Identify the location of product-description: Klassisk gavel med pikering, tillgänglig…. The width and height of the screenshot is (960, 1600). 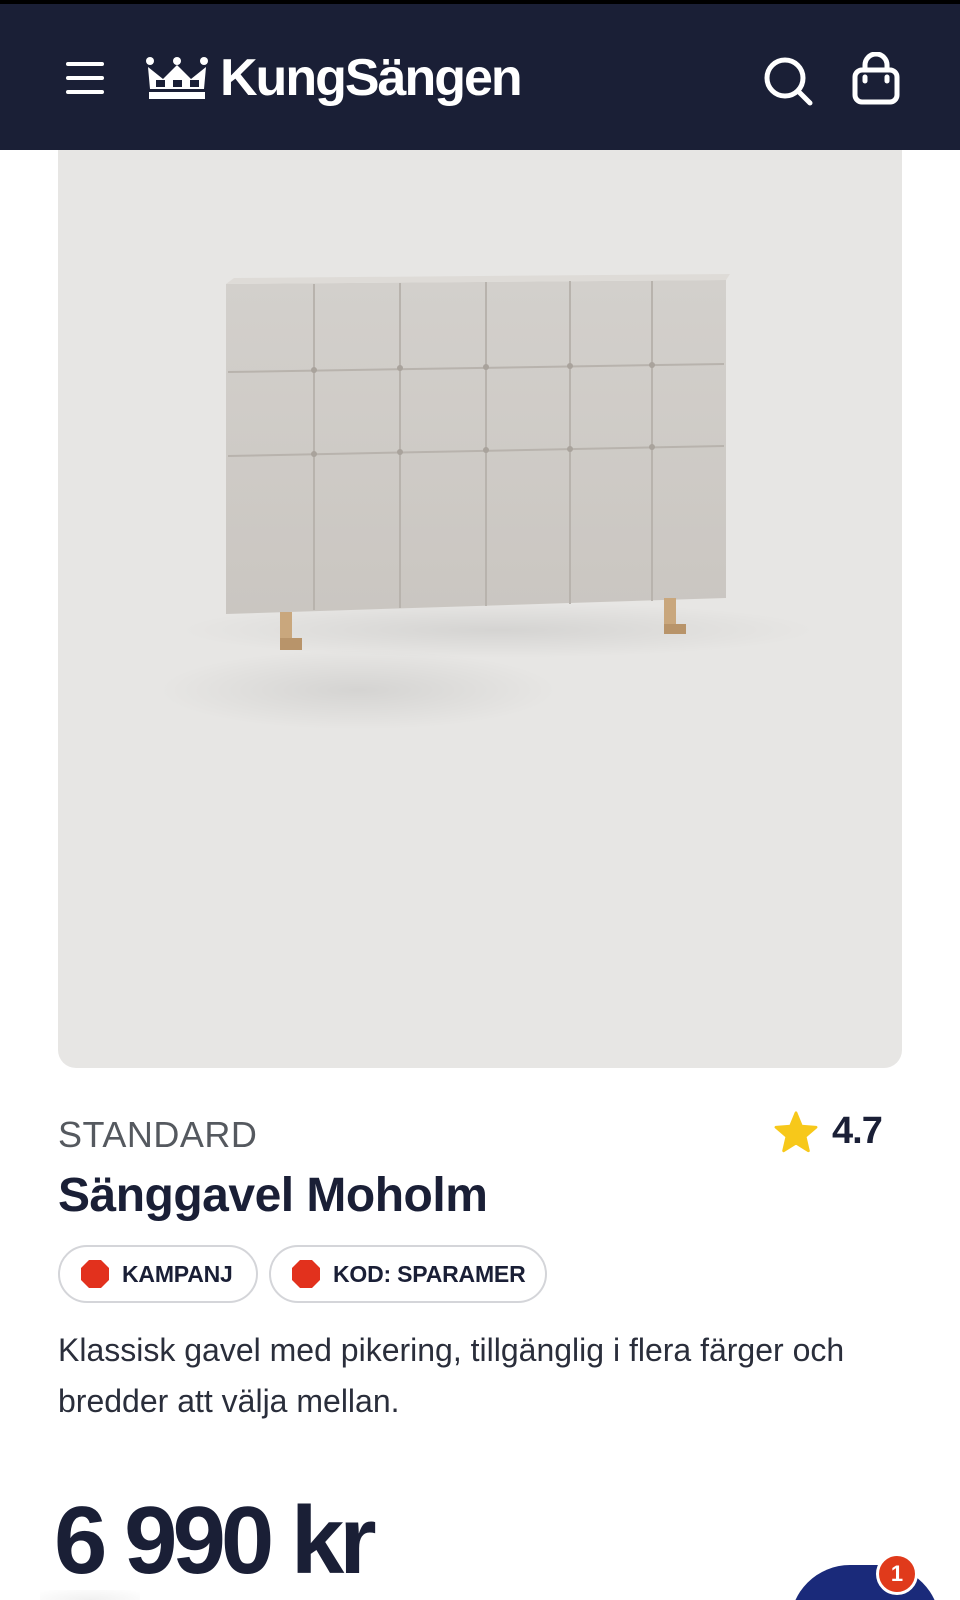
(451, 1375).